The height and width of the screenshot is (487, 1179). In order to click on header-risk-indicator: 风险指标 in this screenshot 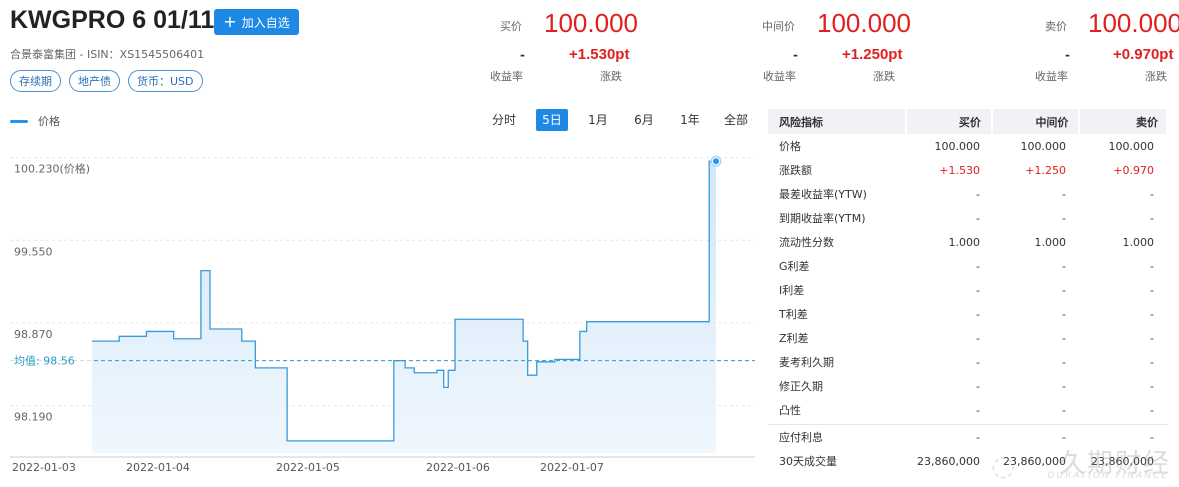, I will do `click(837, 121)`.